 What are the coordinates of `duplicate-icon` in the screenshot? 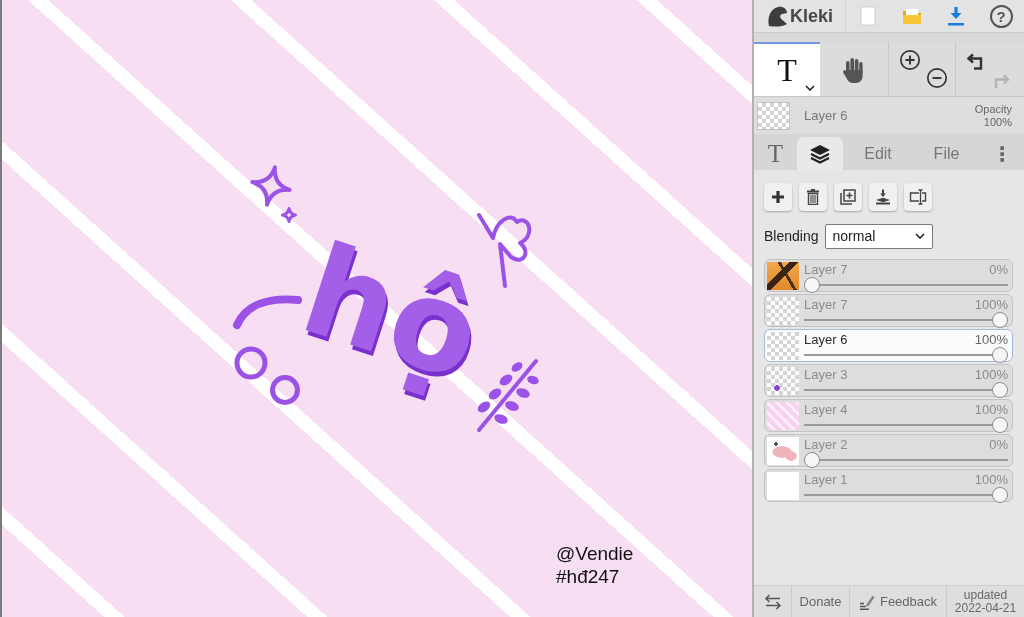 It's located at (848, 197).